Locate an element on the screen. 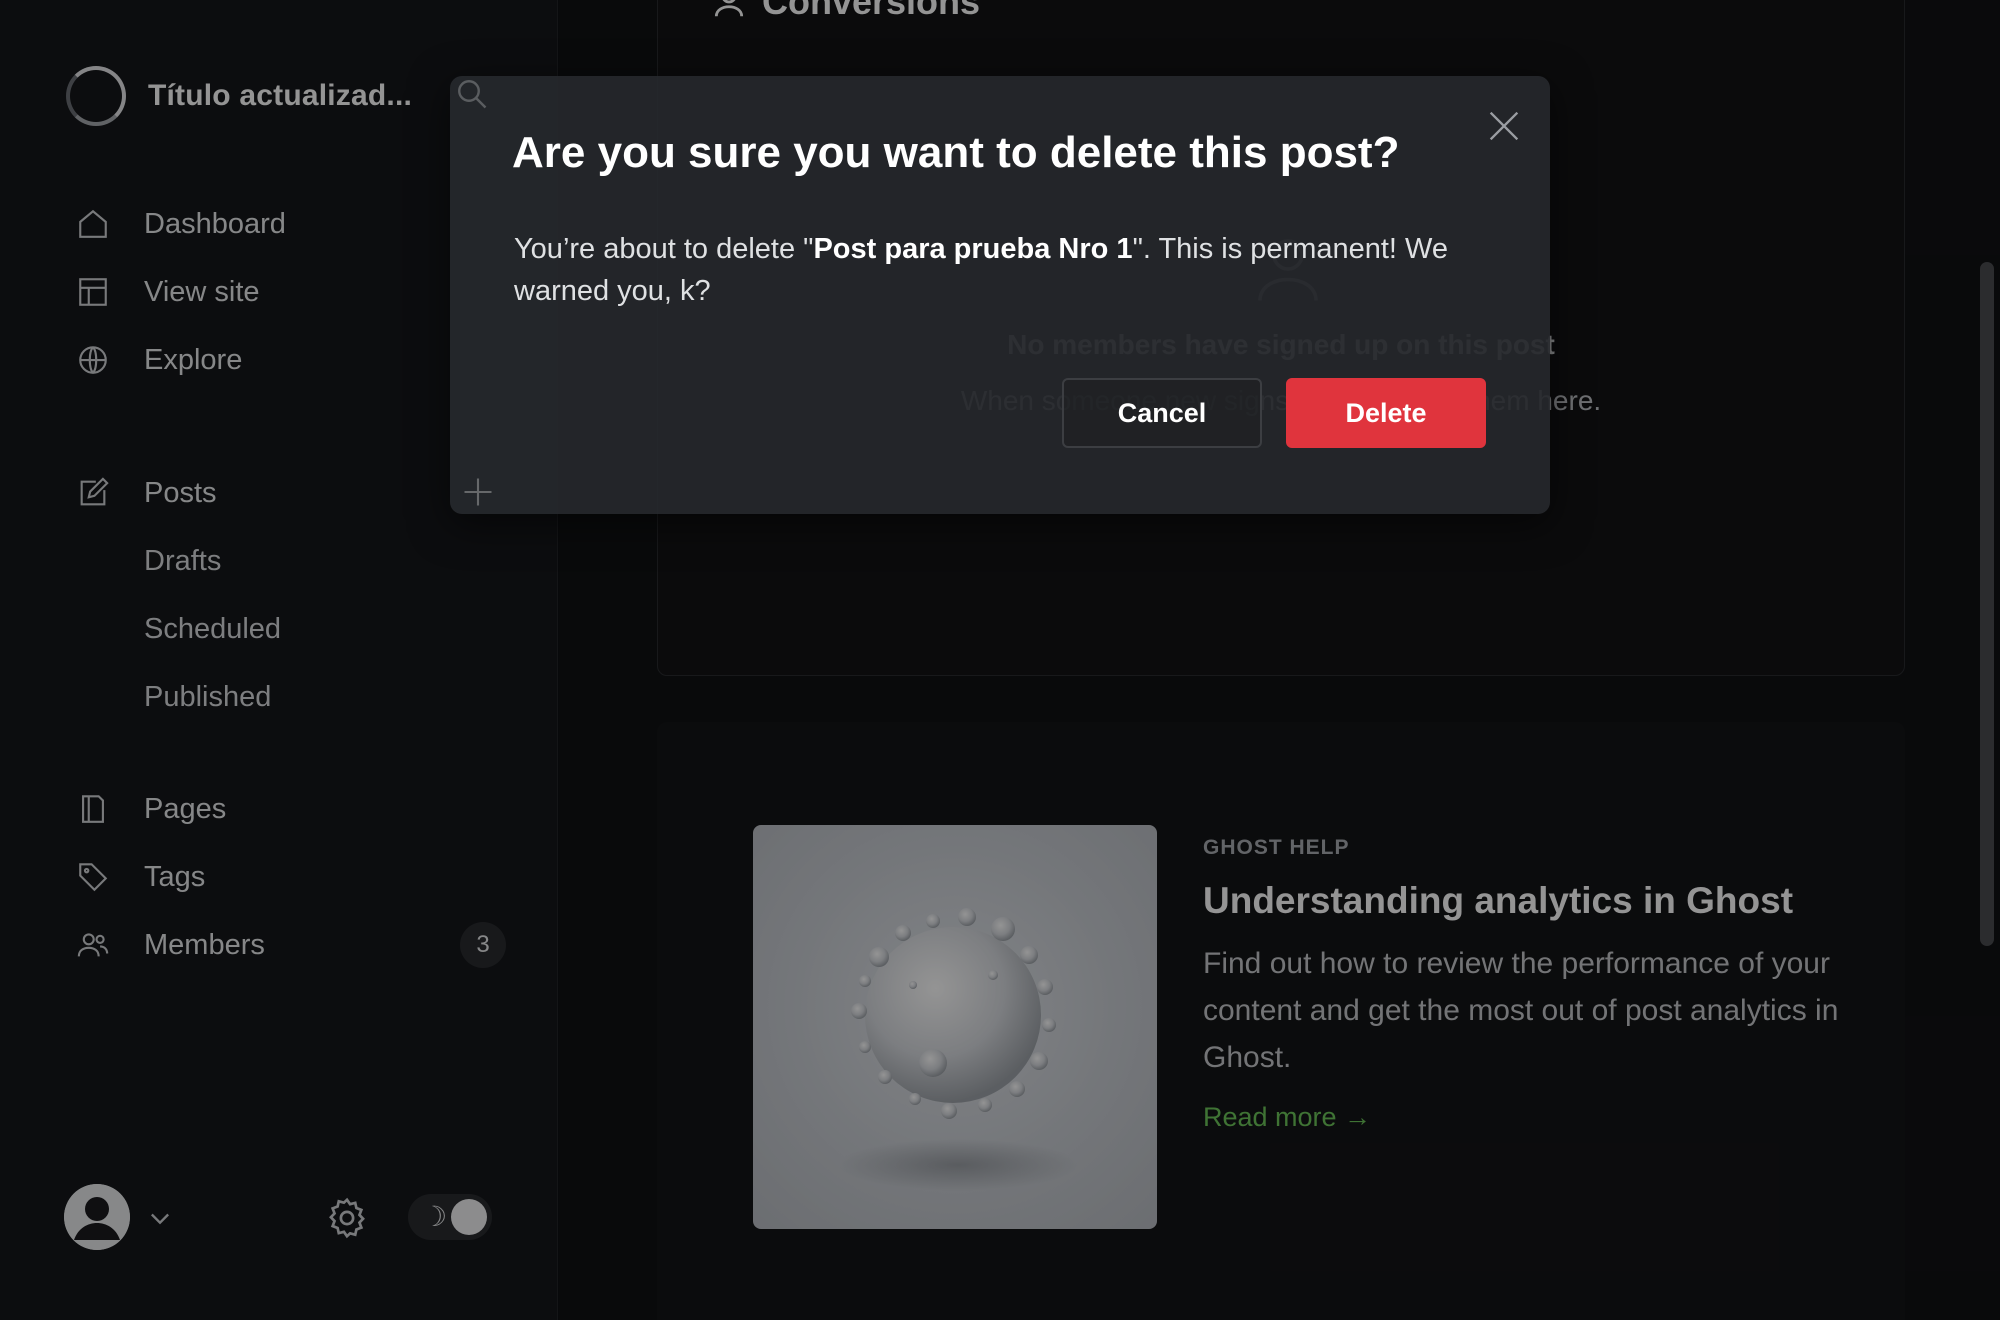 The height and width of the screenshot is (1320, 2000). post-name: Post para prueba Nro 1 is located at coordinates (973, 249).